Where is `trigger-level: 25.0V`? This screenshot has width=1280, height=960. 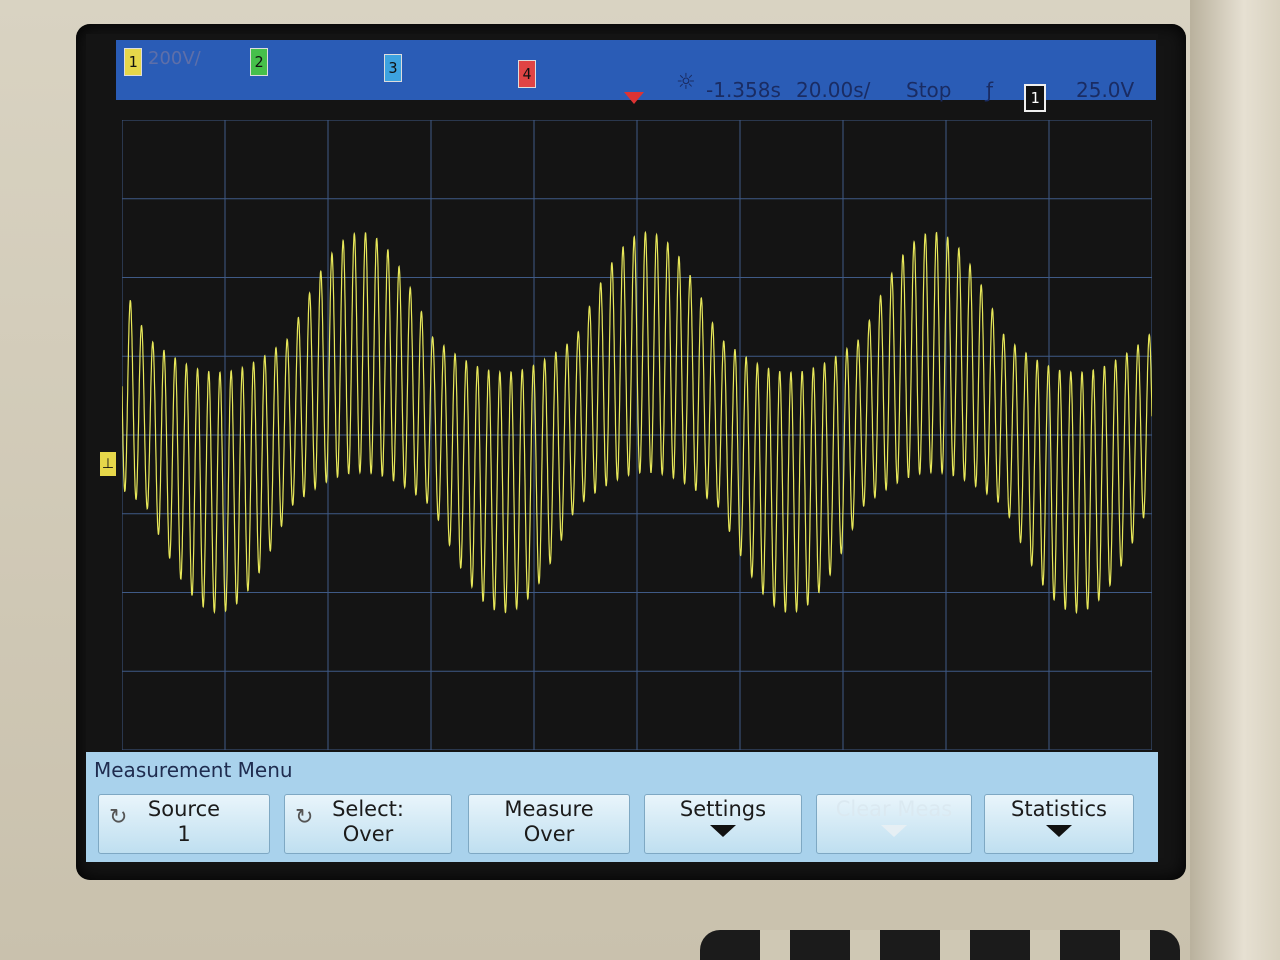 trigger-level: 25.0V is located at coordinates (1105, 90).